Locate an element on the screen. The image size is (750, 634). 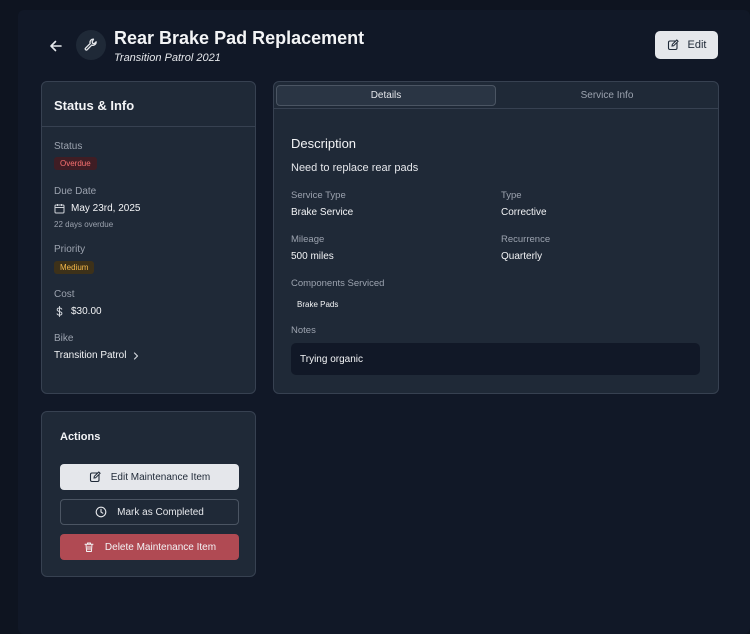
components-label: Components Serviced is located at coordinates (338, 283).